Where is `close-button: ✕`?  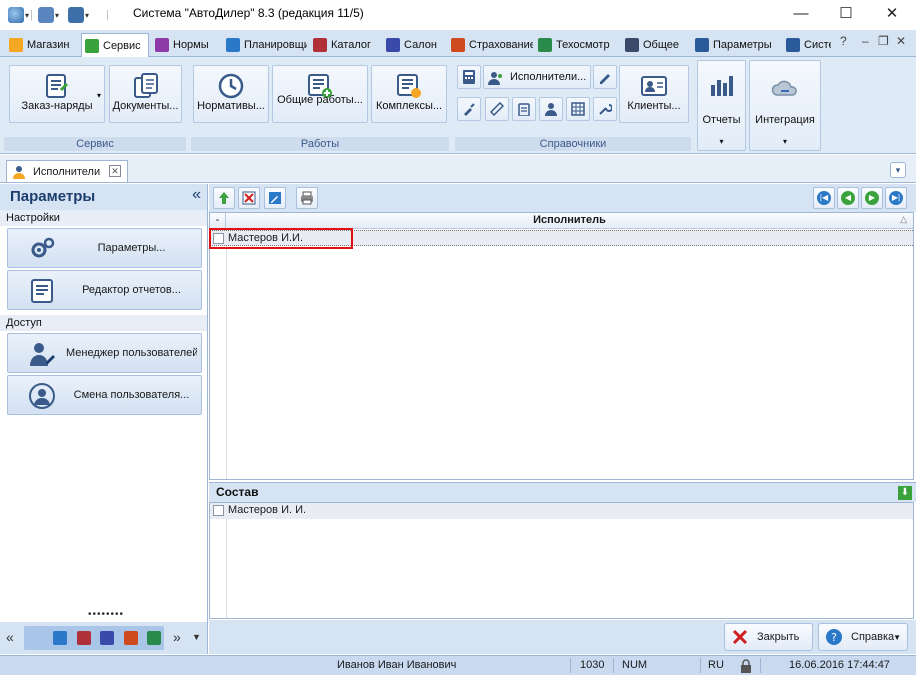 close-button: ✕ is located at coordinates (892, 14).